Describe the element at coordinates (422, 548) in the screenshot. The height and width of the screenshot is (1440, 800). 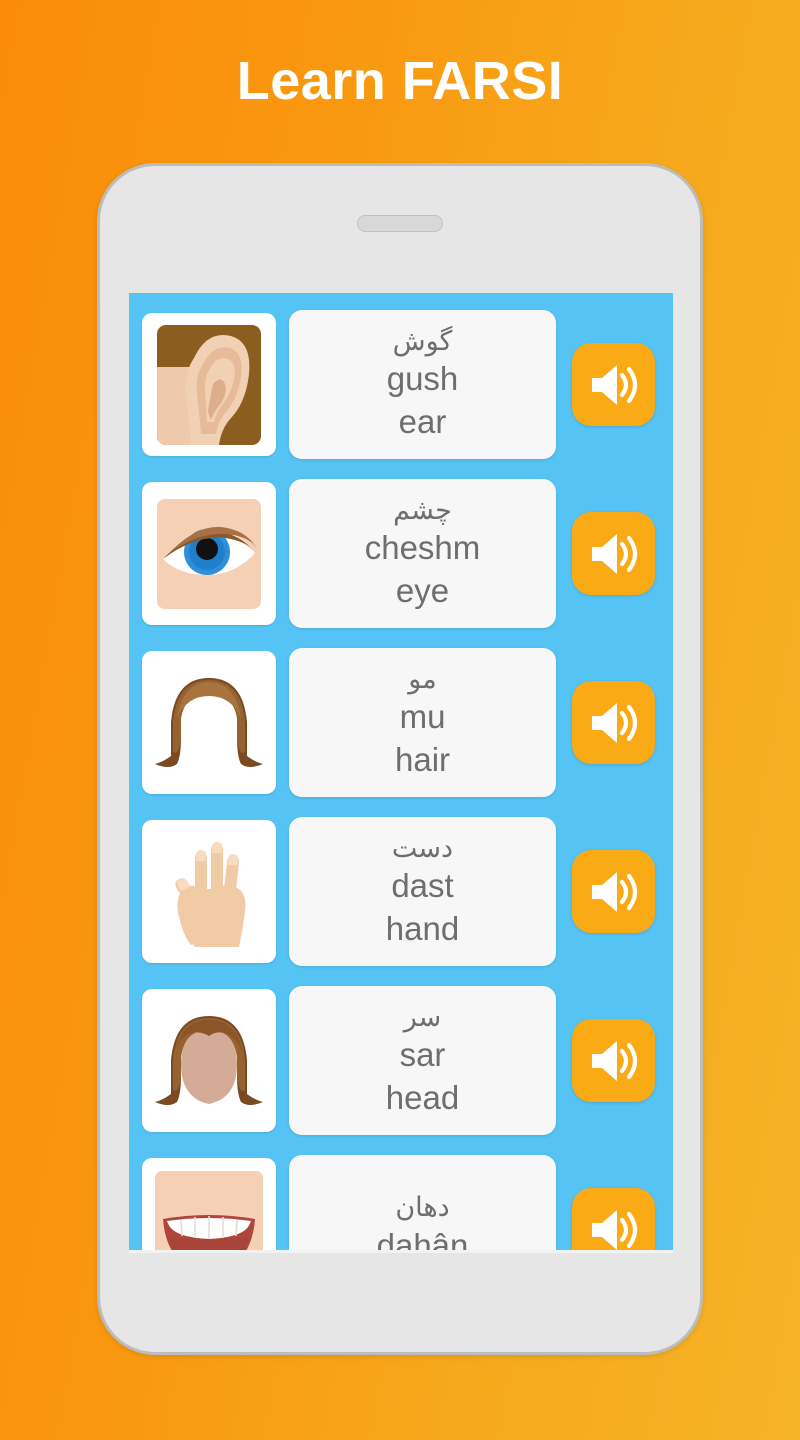
I see `transliteration: cheshm` at that location.